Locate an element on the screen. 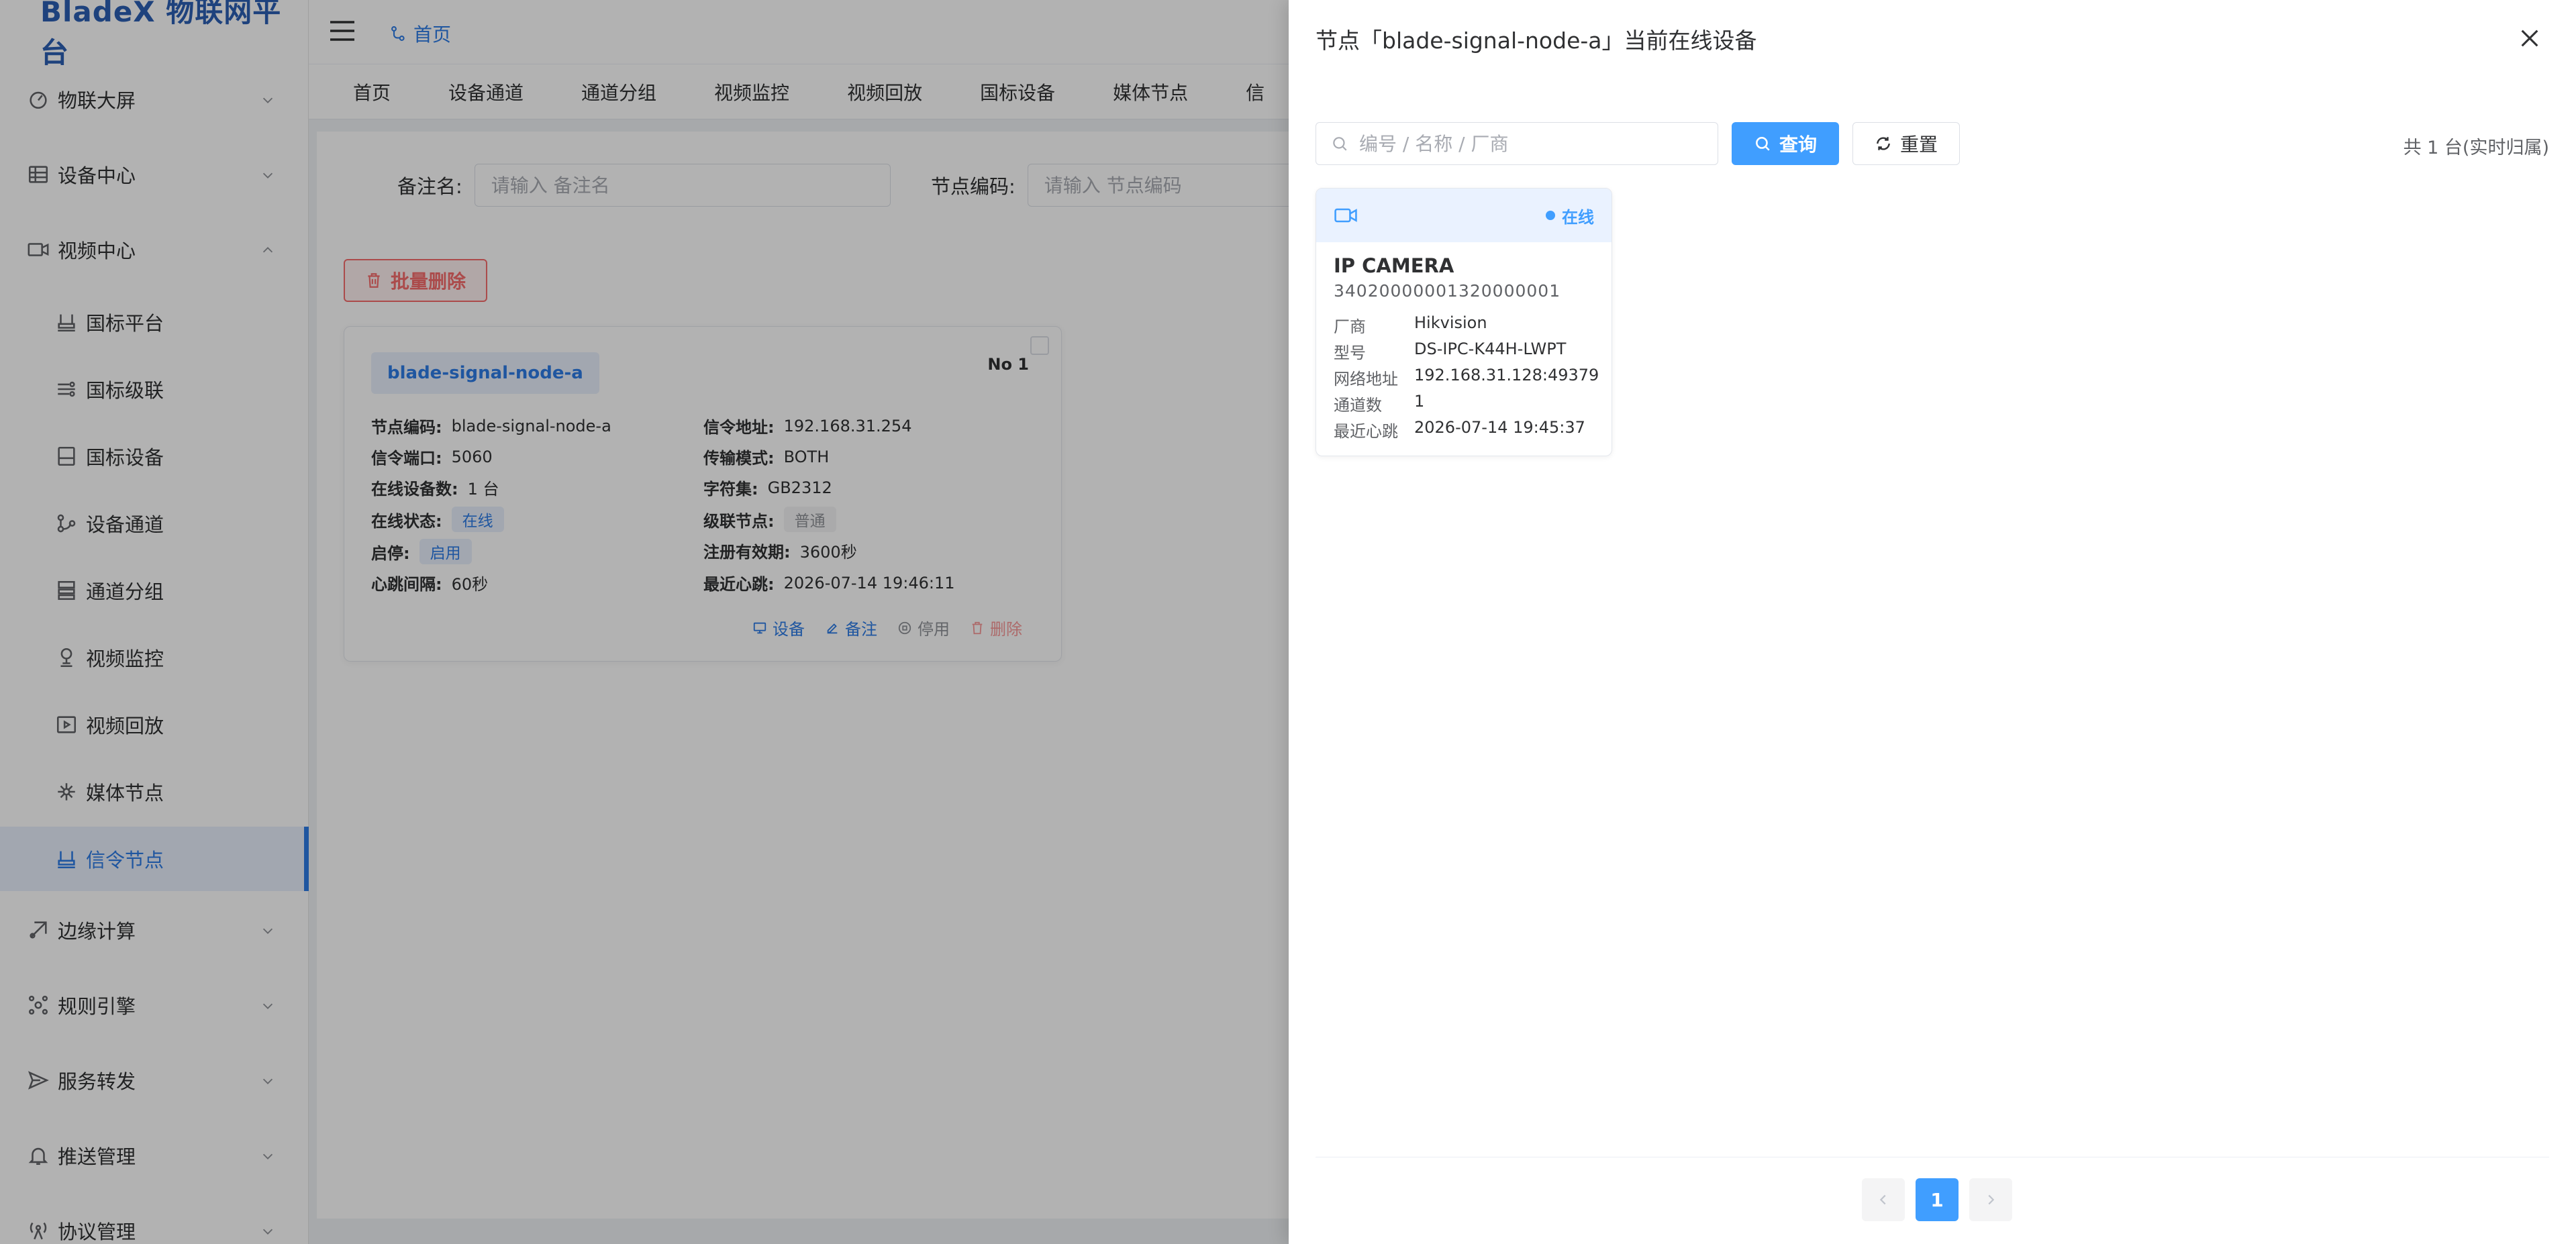 This screenshot has height=1244, width=2576. device-model: 型号 DS-IPC-K44H-LWPT is located at coordinates (1450, 351).